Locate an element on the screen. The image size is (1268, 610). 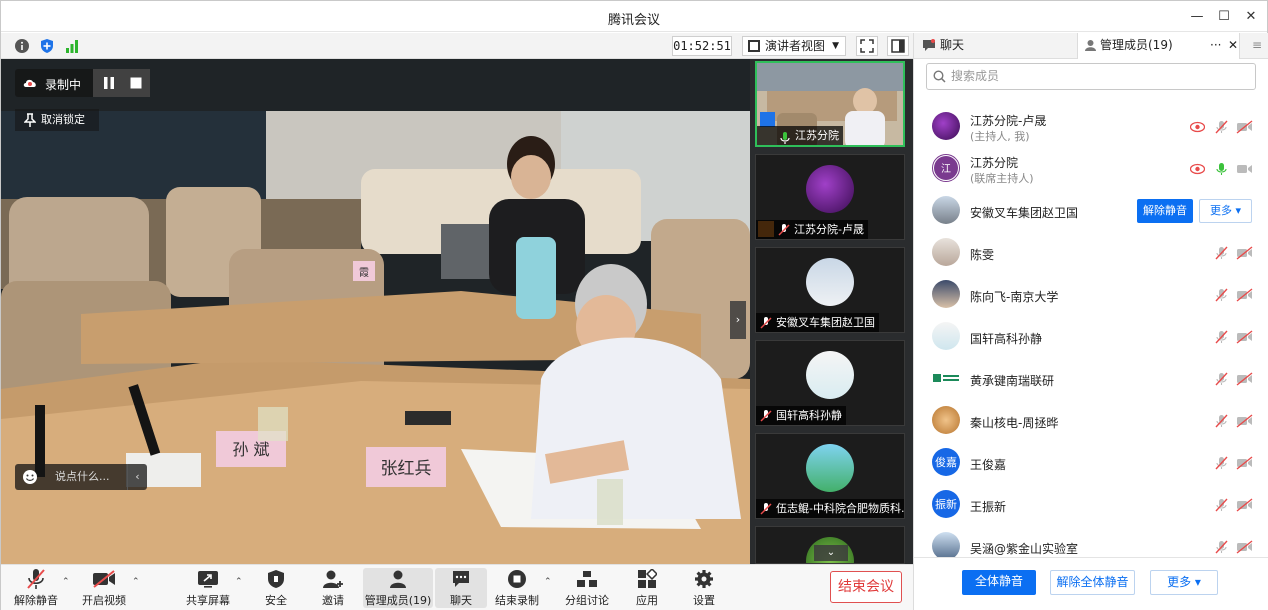
unmute-label: 解除静音 is located at coordinates (36, 600).